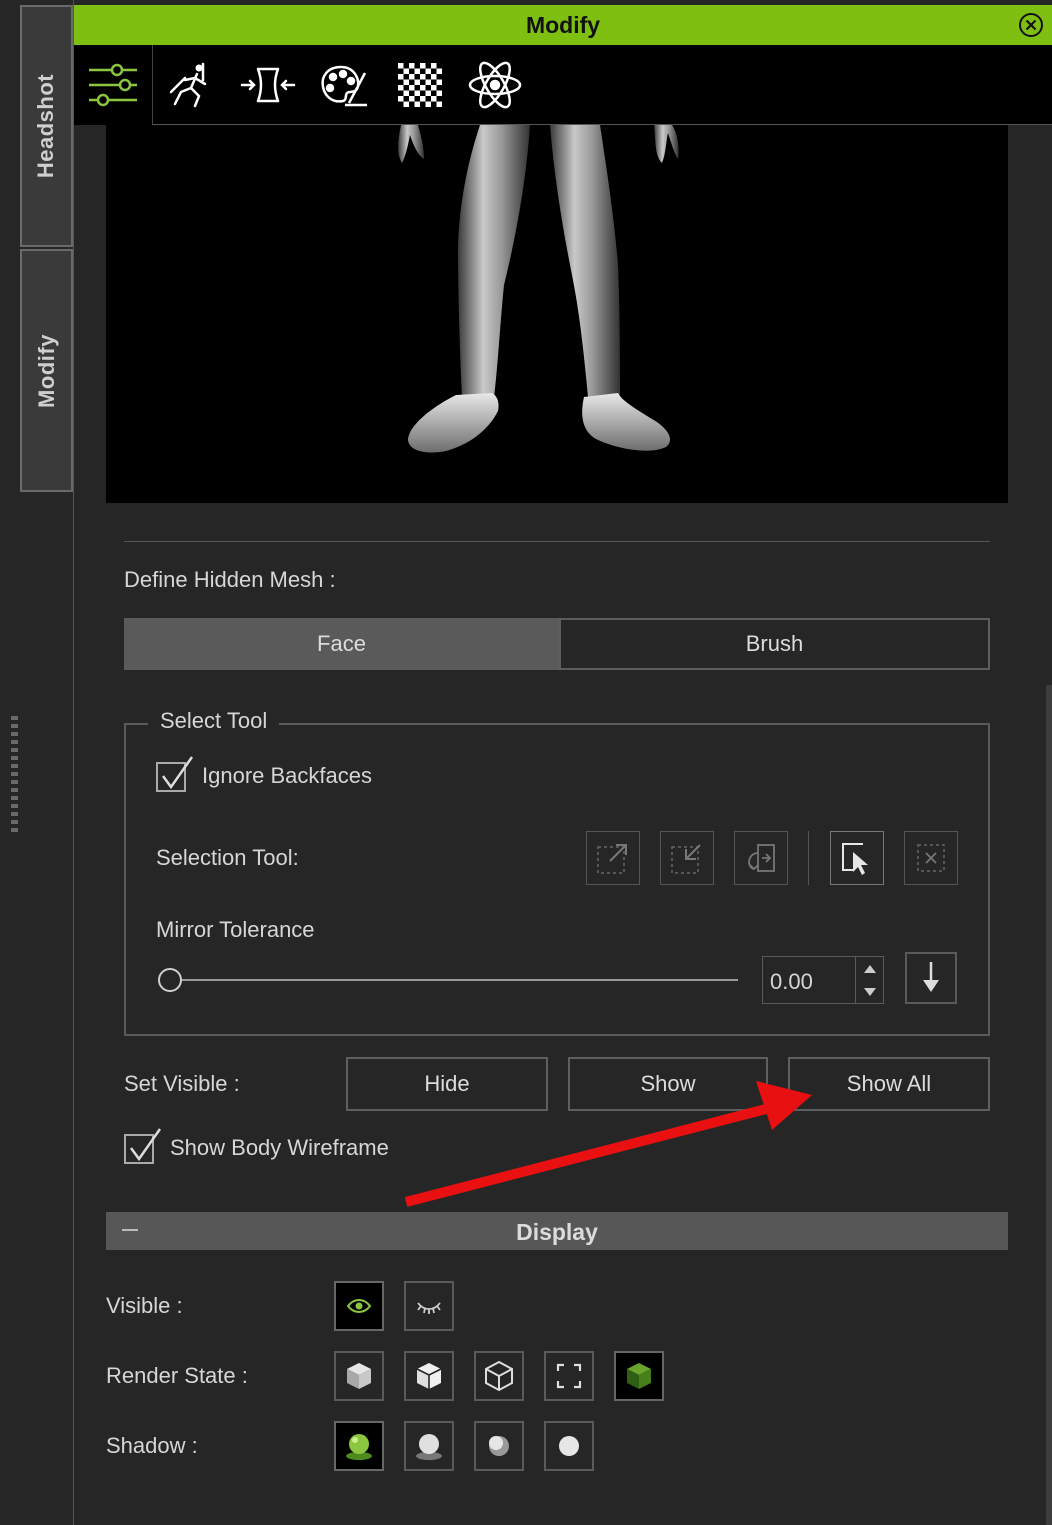 This screenshot has height=1525, width=1052. I want to click on annotation-arrow-shaft, so click(590, 1154).